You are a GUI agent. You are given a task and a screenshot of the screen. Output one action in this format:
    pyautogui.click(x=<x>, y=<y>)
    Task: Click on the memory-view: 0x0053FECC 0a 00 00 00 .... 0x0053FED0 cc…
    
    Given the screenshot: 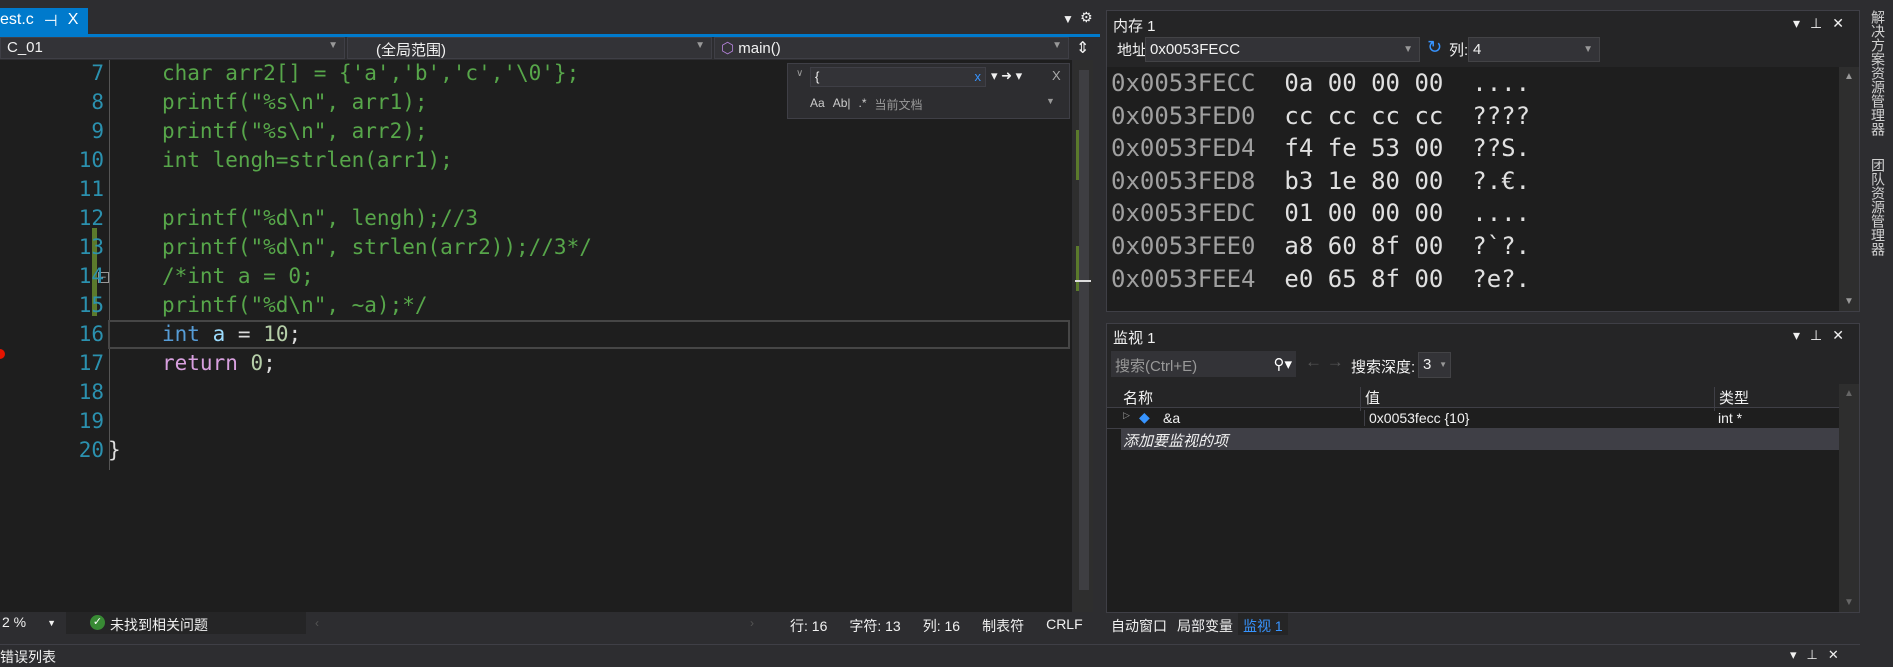 What is the action you would take?
    pyautogui.click(x=1483, y=189)
    